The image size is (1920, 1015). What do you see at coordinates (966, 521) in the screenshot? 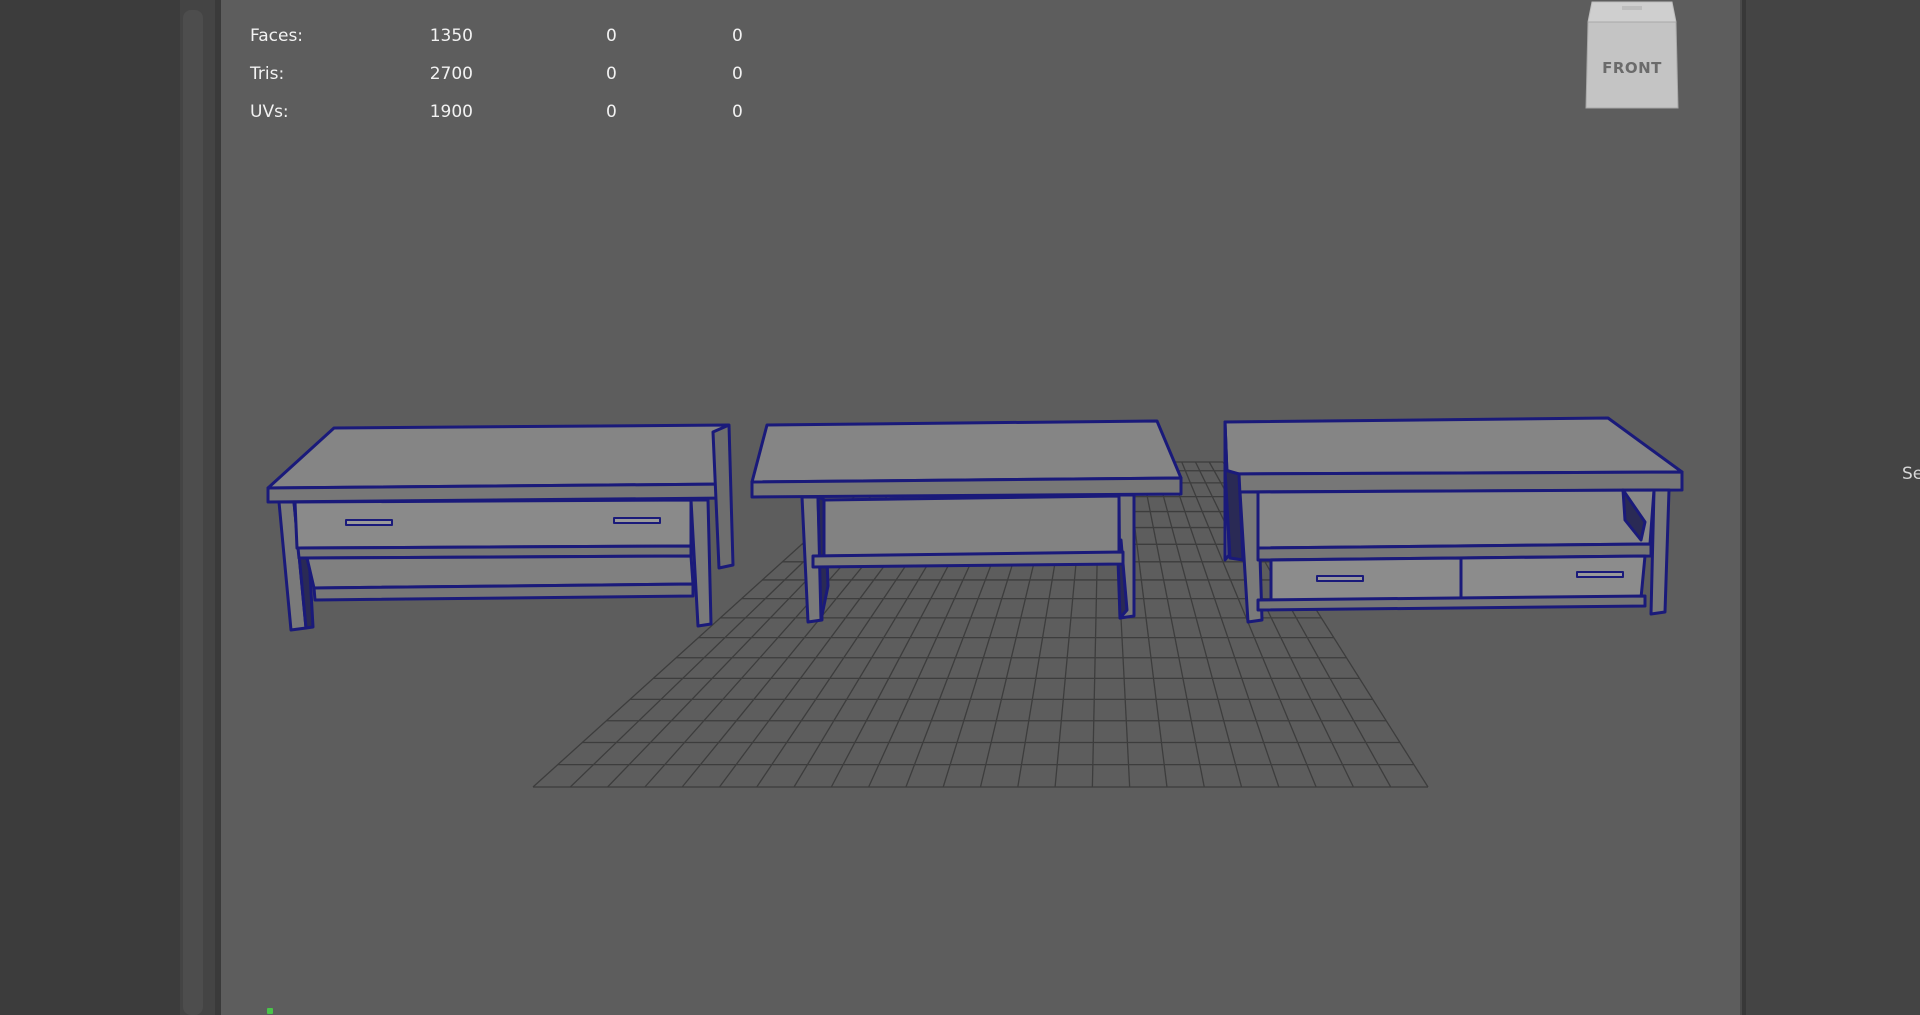
I see `coffee-table-middle` at bounding box center [966, 521].